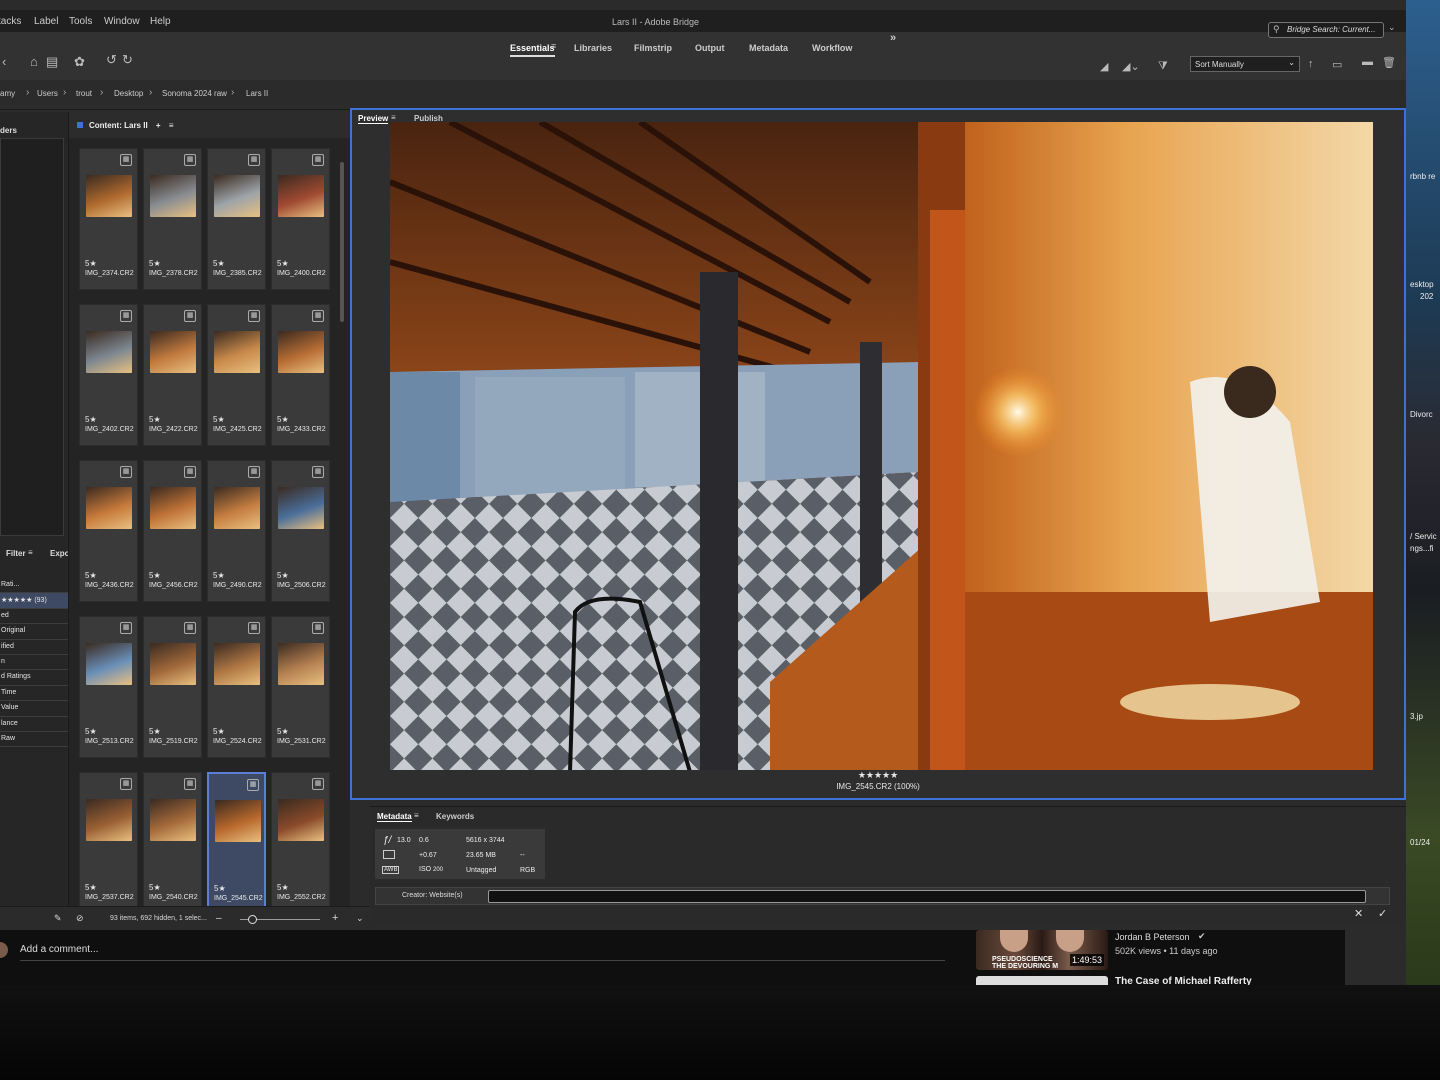  I want to click on filter-row: n, so click(39, 663).